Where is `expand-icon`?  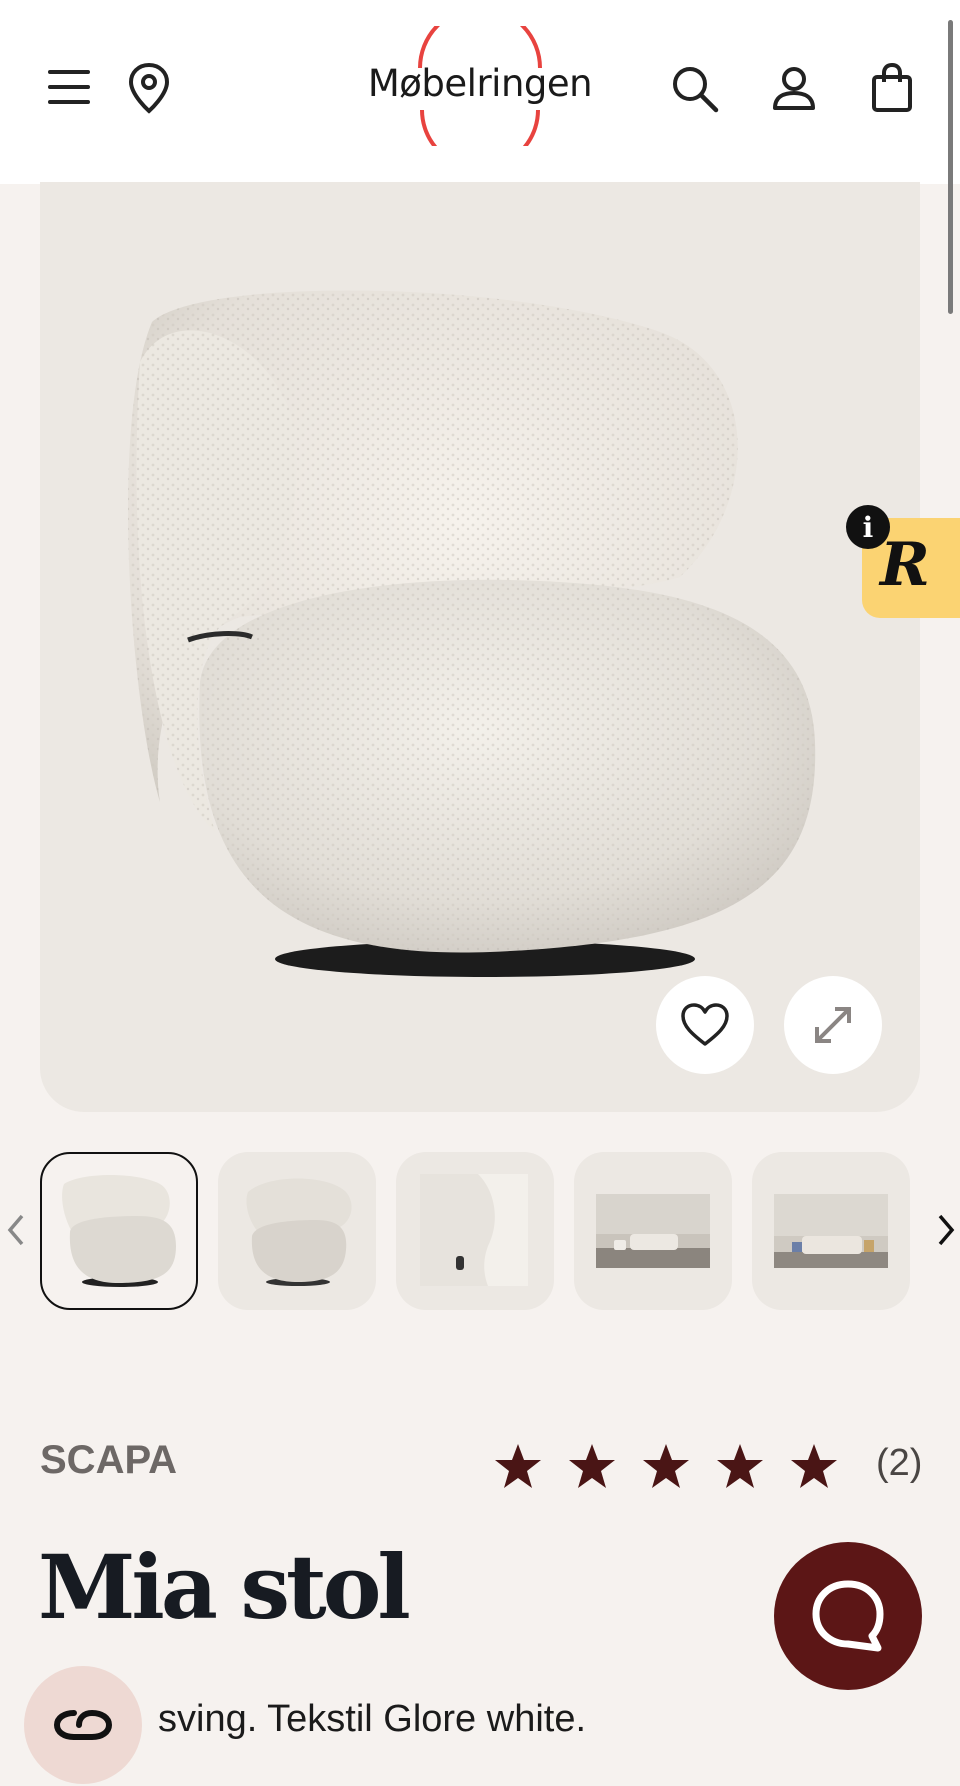 expand-icon is located at coordinates (833, 1025).